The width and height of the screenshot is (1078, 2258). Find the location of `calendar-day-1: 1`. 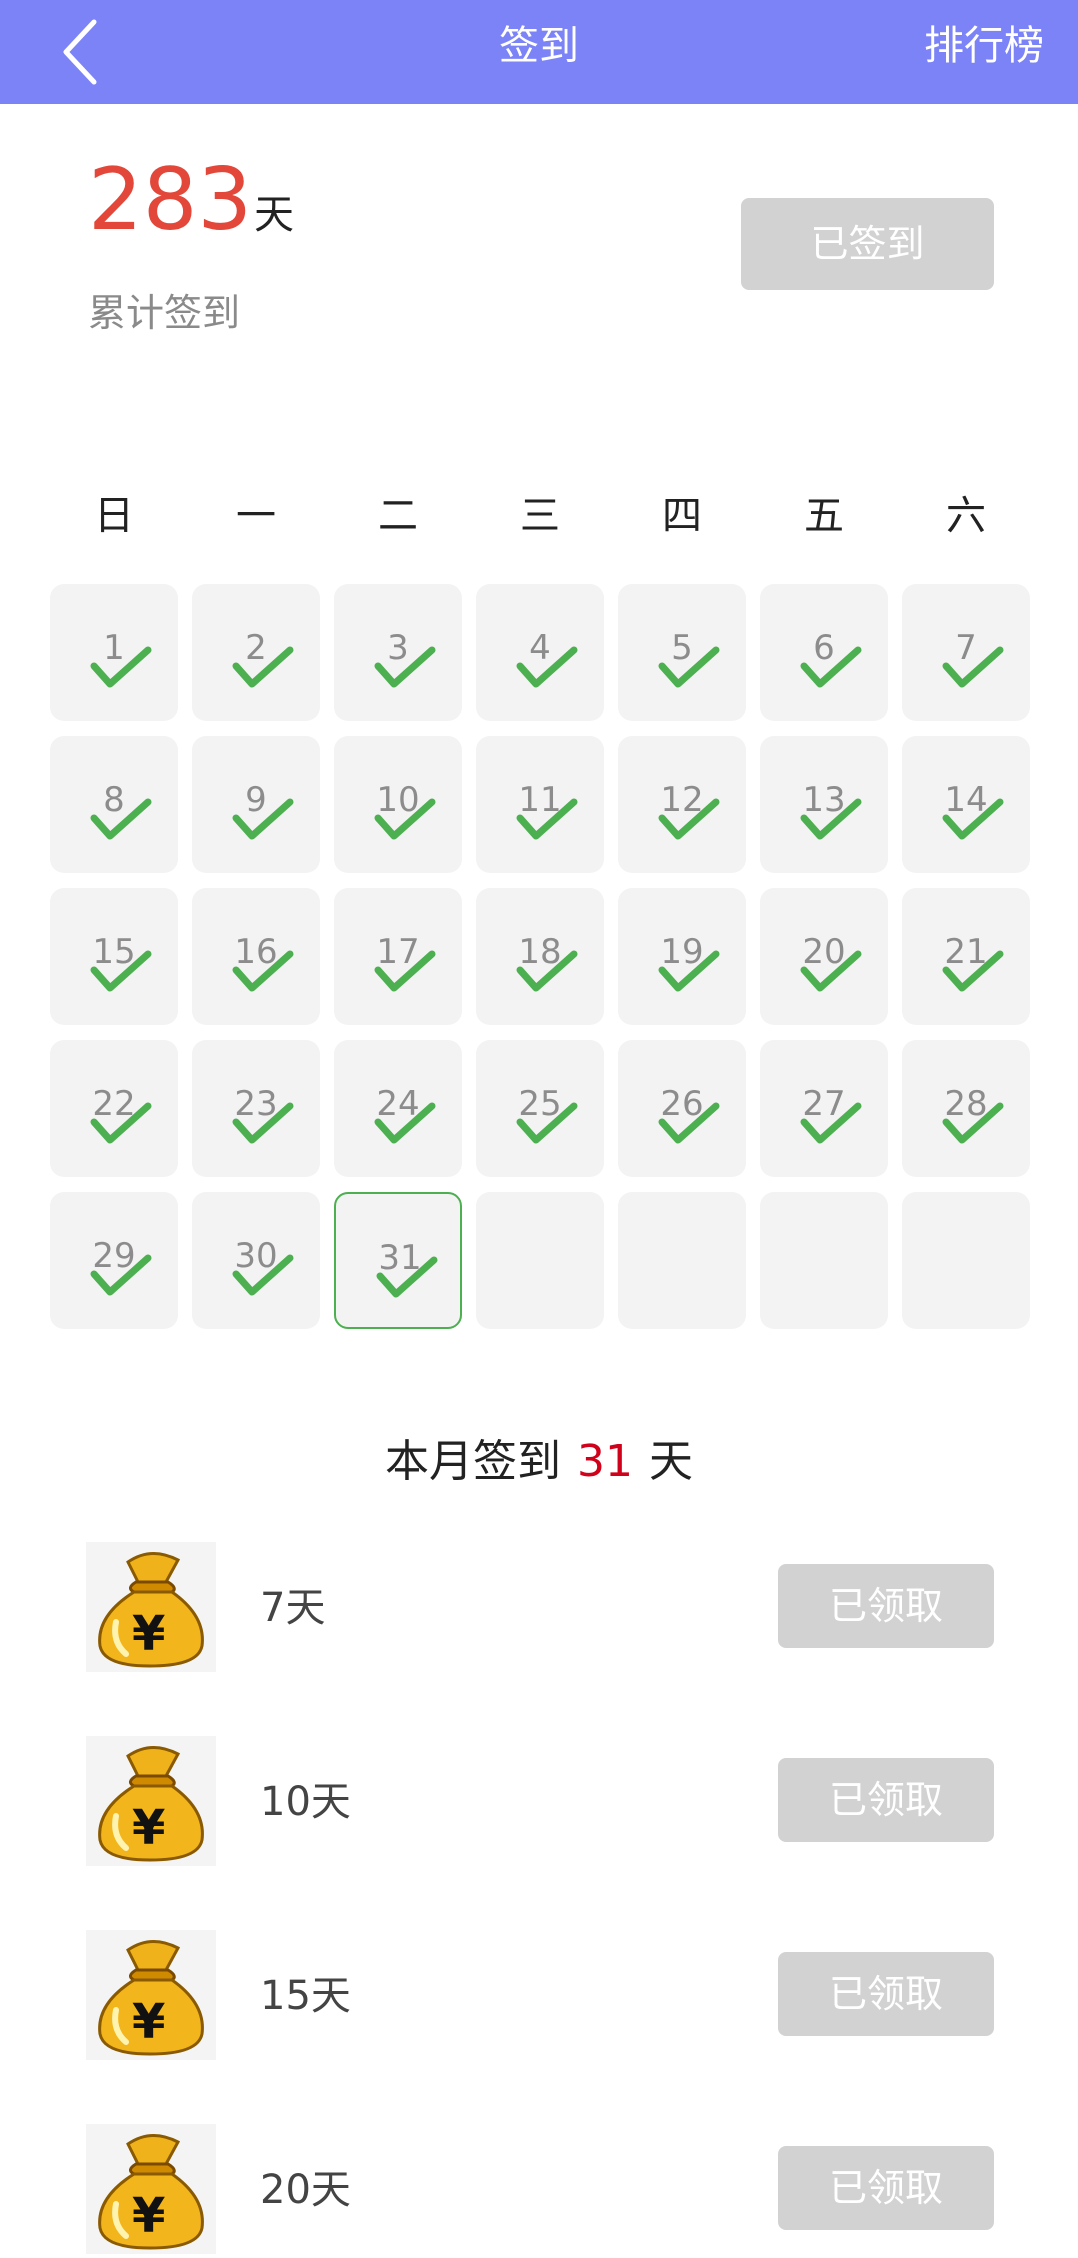

calendar-day-1: 1 is located at coordinates (114, 652).